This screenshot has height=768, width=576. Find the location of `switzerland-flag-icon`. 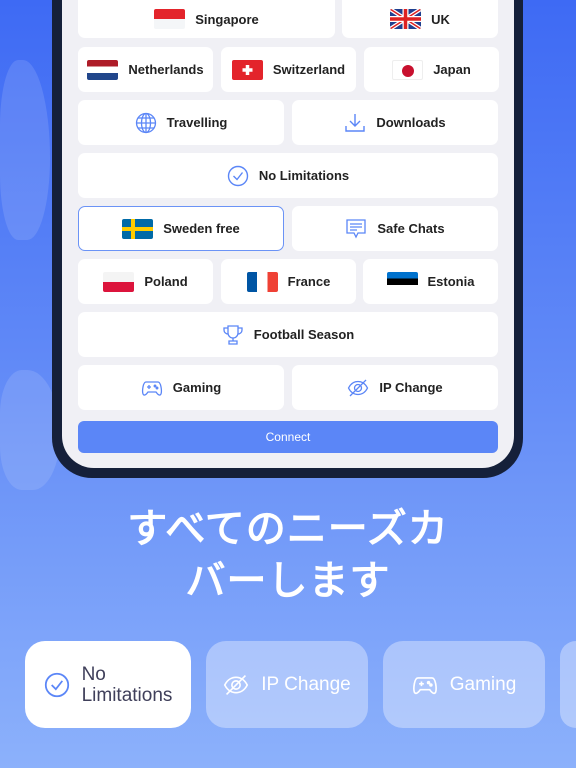

switzerland-flag-icon is located at coordinates (247, 69).